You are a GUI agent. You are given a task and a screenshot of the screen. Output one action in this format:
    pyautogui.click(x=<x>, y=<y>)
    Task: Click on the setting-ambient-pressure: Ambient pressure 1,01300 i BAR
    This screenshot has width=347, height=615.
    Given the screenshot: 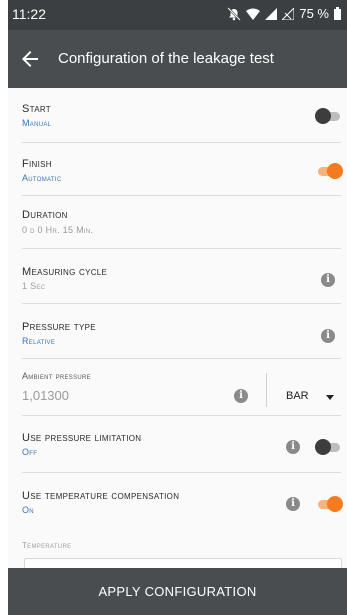 What is the action you would take?
    pyautogui.click(x=177, y=387)
    